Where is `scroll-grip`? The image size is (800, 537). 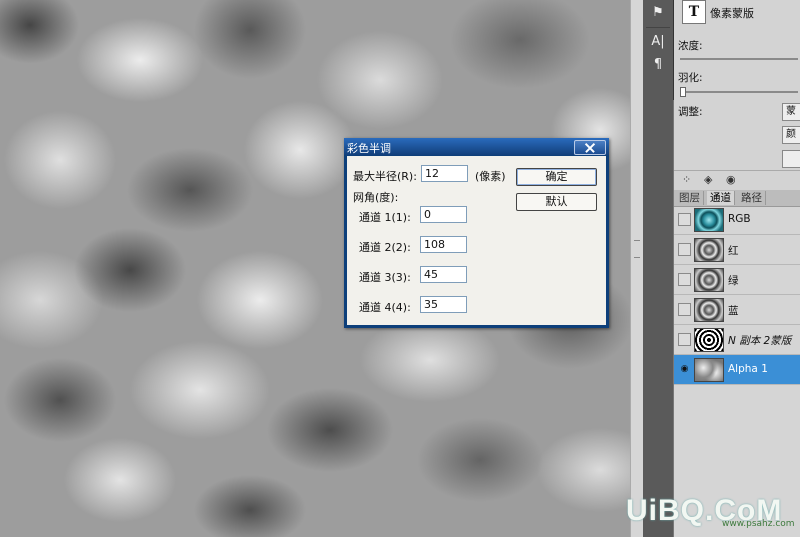
scroll-grip is located at coordinates (637, 249).